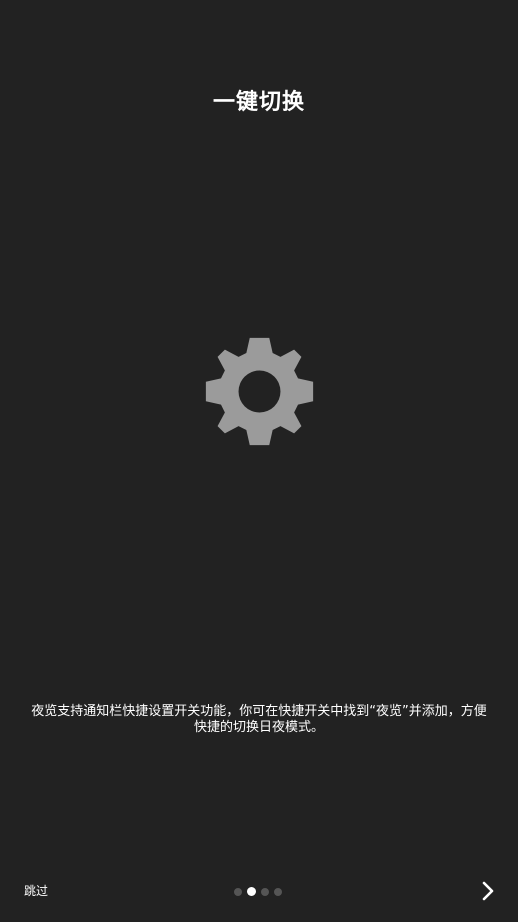  What do you see at coordinates (258, 727) in the screenshot?
I see `description-line-2: 快捷的切换日夜模式。` at bounding box center [258, 727].